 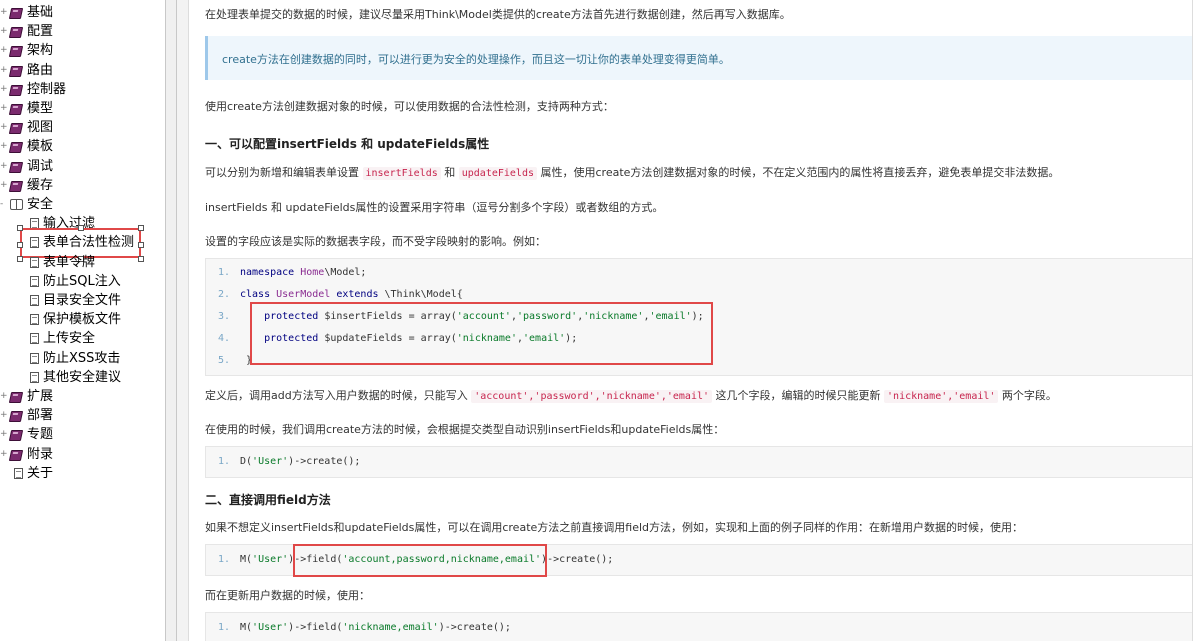 I want to click on heading-1: 一、可以配置insertFields 和 updateFields属性, so click(x=347, y=144).